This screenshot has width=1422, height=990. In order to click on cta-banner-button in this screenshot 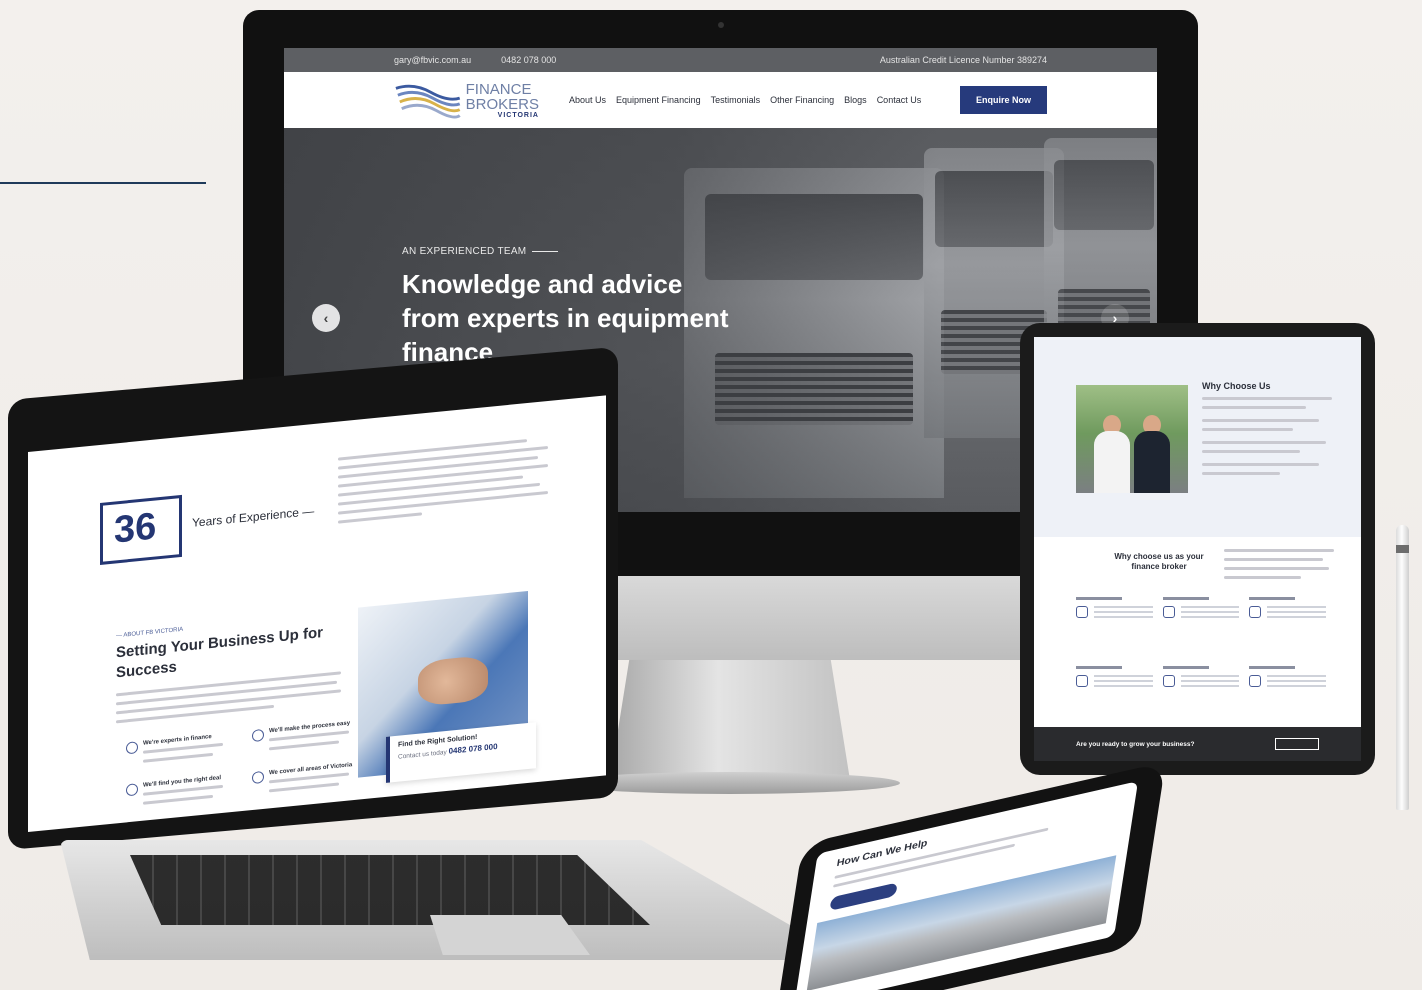, I will do `click(1297, 744)`.